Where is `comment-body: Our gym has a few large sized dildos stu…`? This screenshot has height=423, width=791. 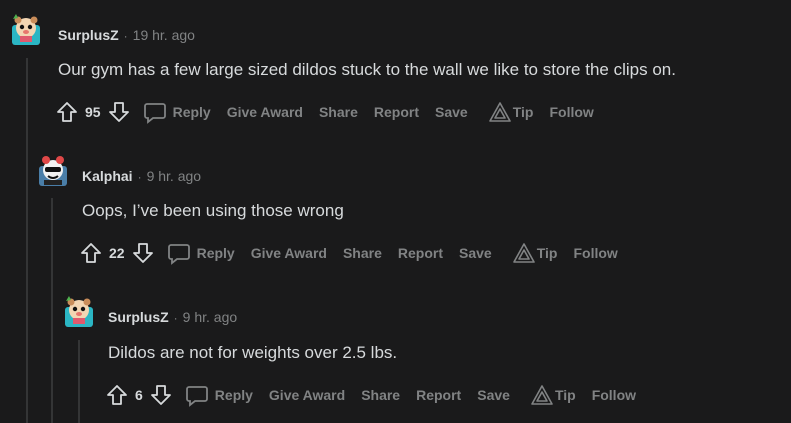 comment-body: Our gym has a few large sized dildos stu… is located at coordinates (367, 69).